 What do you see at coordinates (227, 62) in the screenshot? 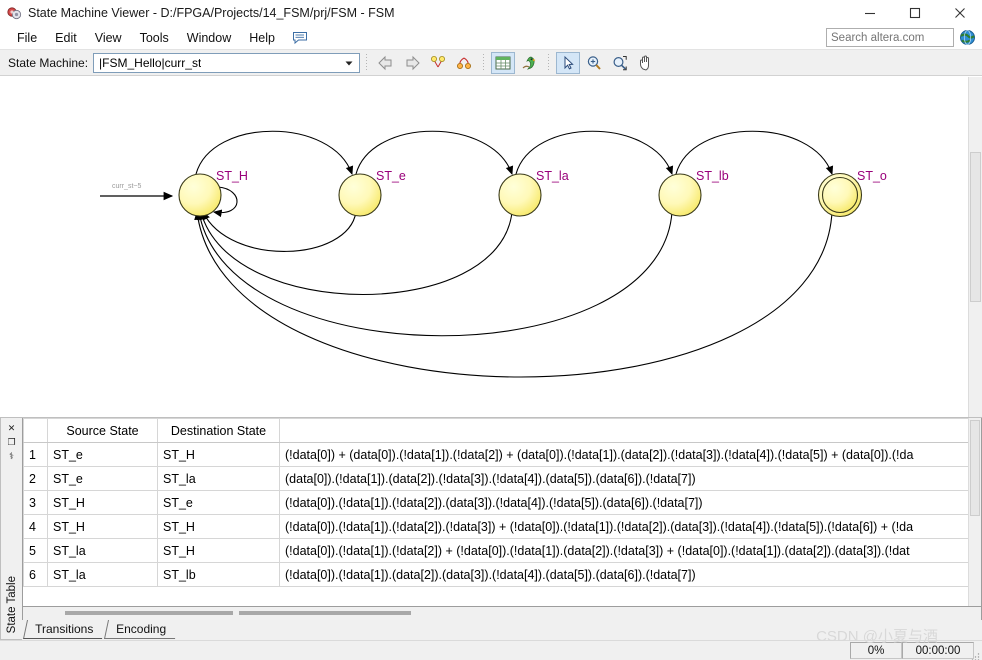
I see `state-machine-select: |FSM_Hello|curr_st` at bounding box center [227, 62].